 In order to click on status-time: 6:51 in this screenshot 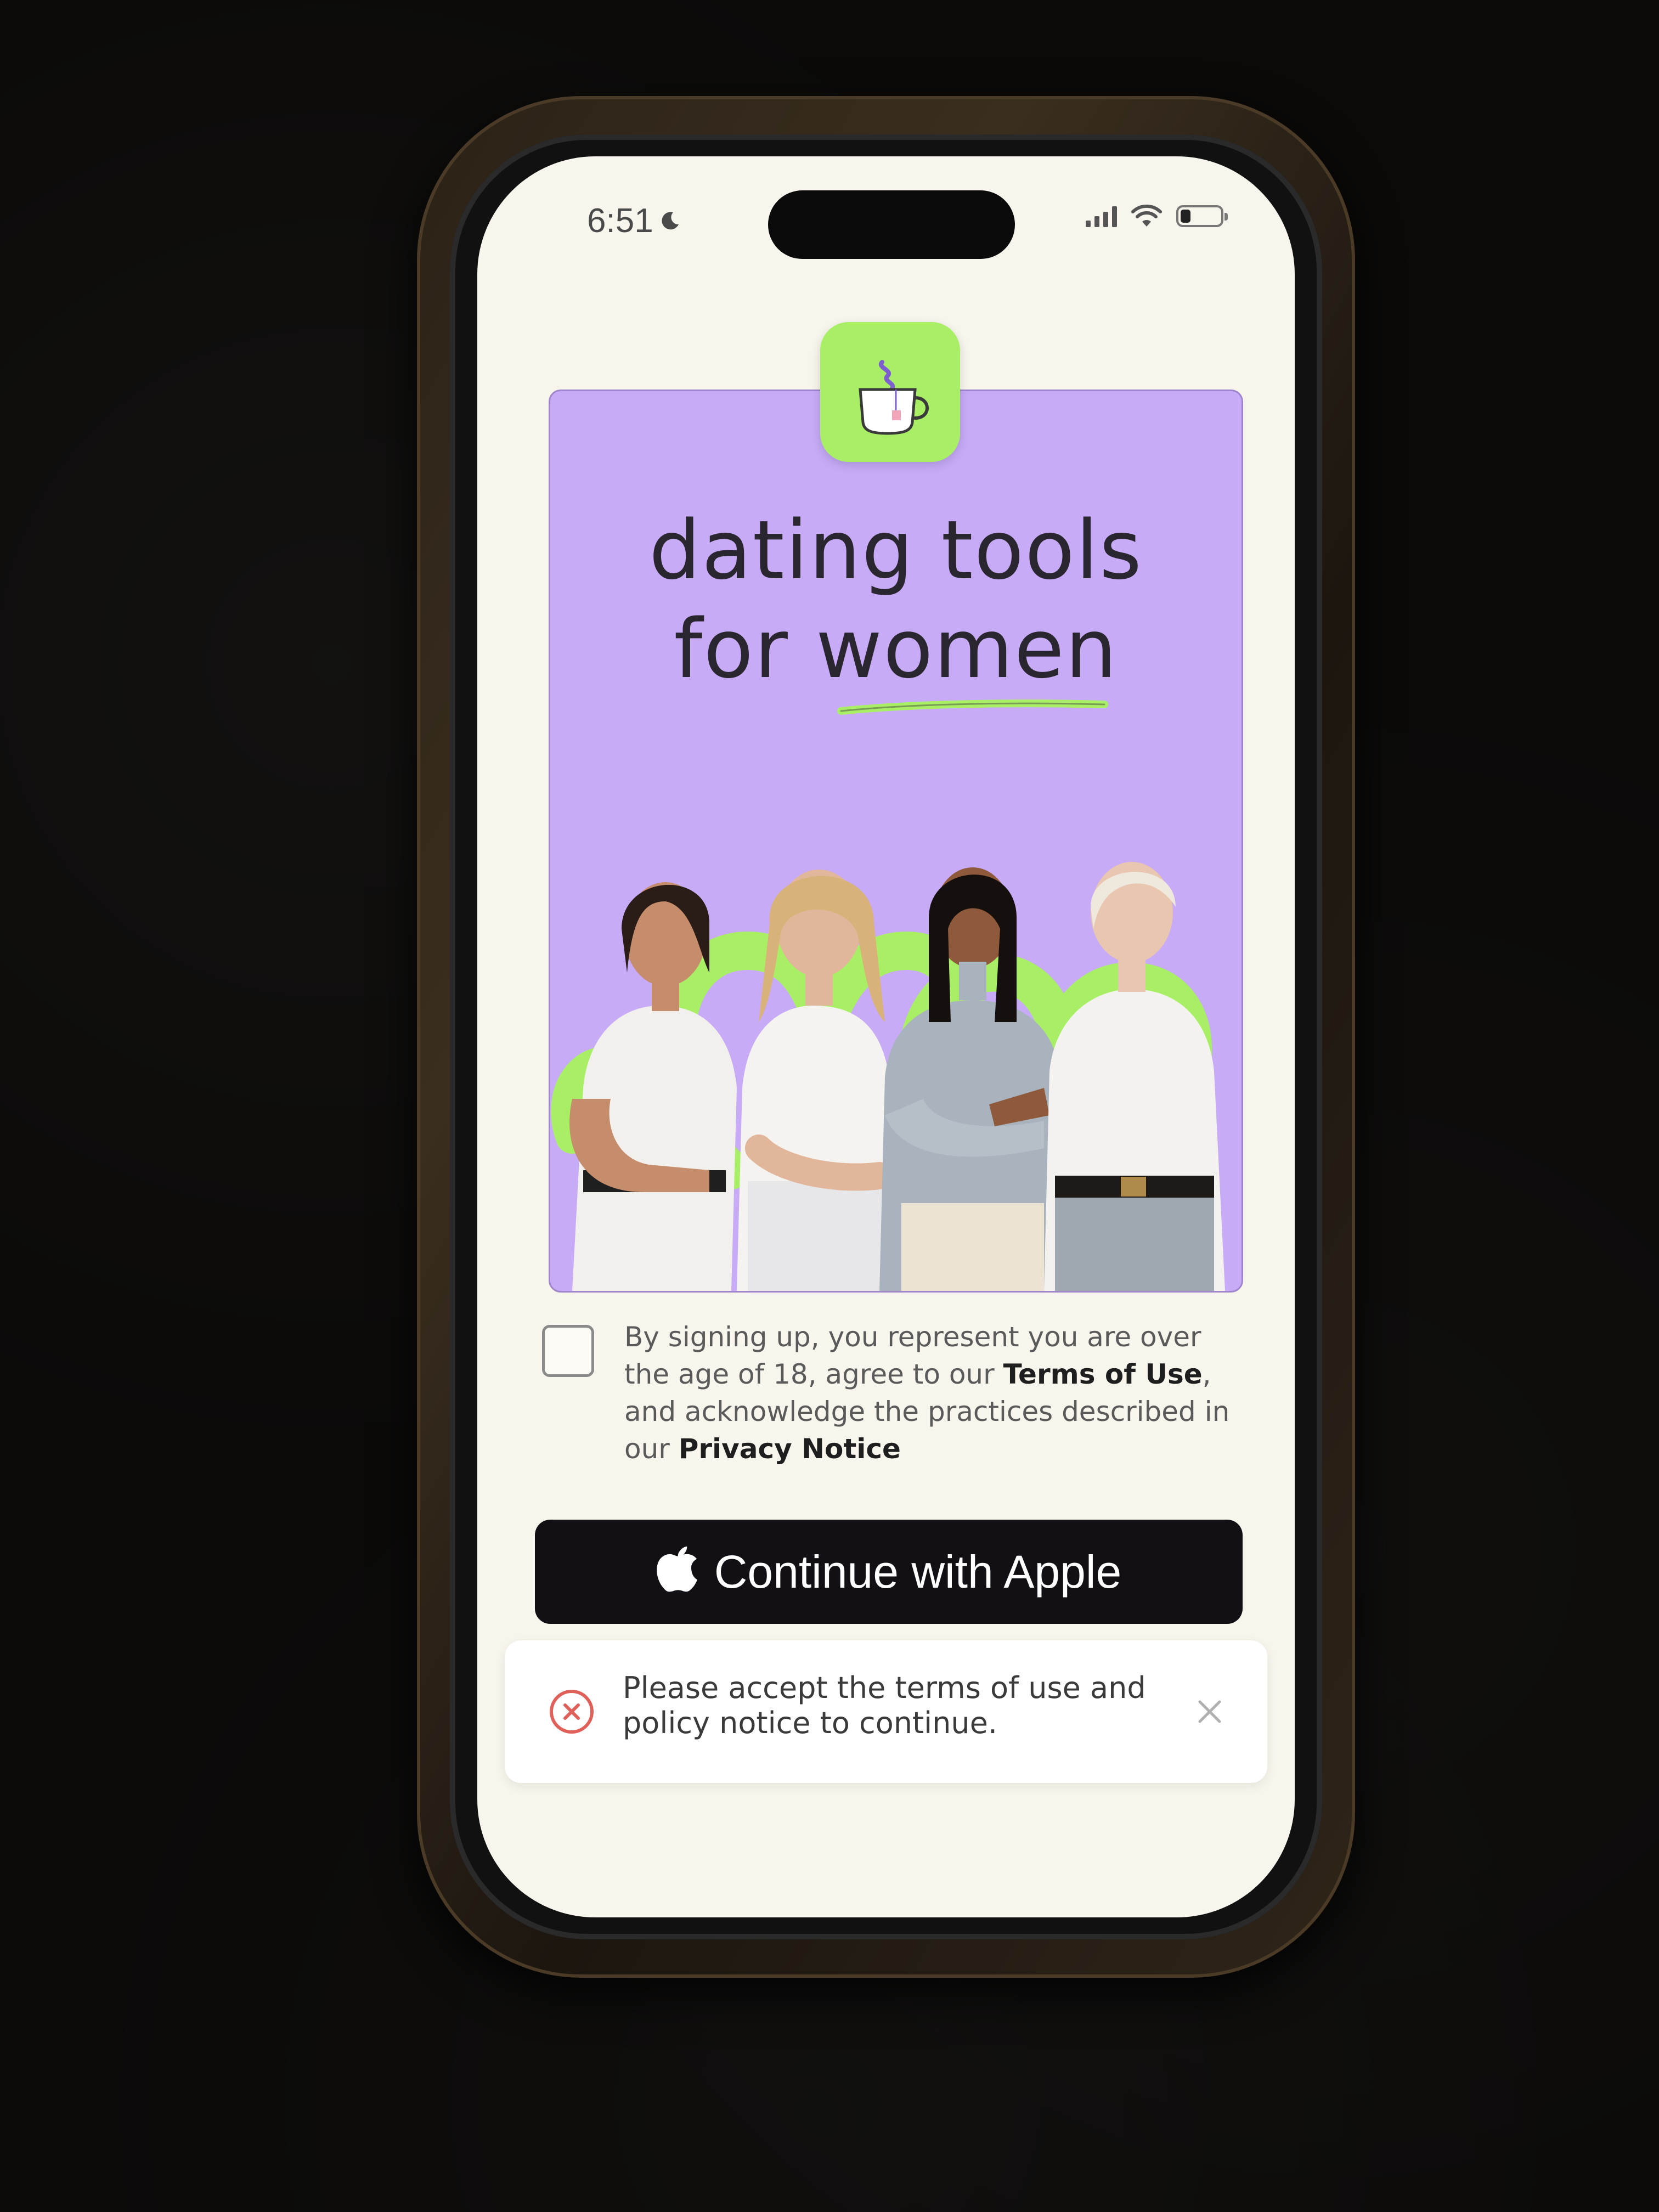, I will do `click(634, 220)`.